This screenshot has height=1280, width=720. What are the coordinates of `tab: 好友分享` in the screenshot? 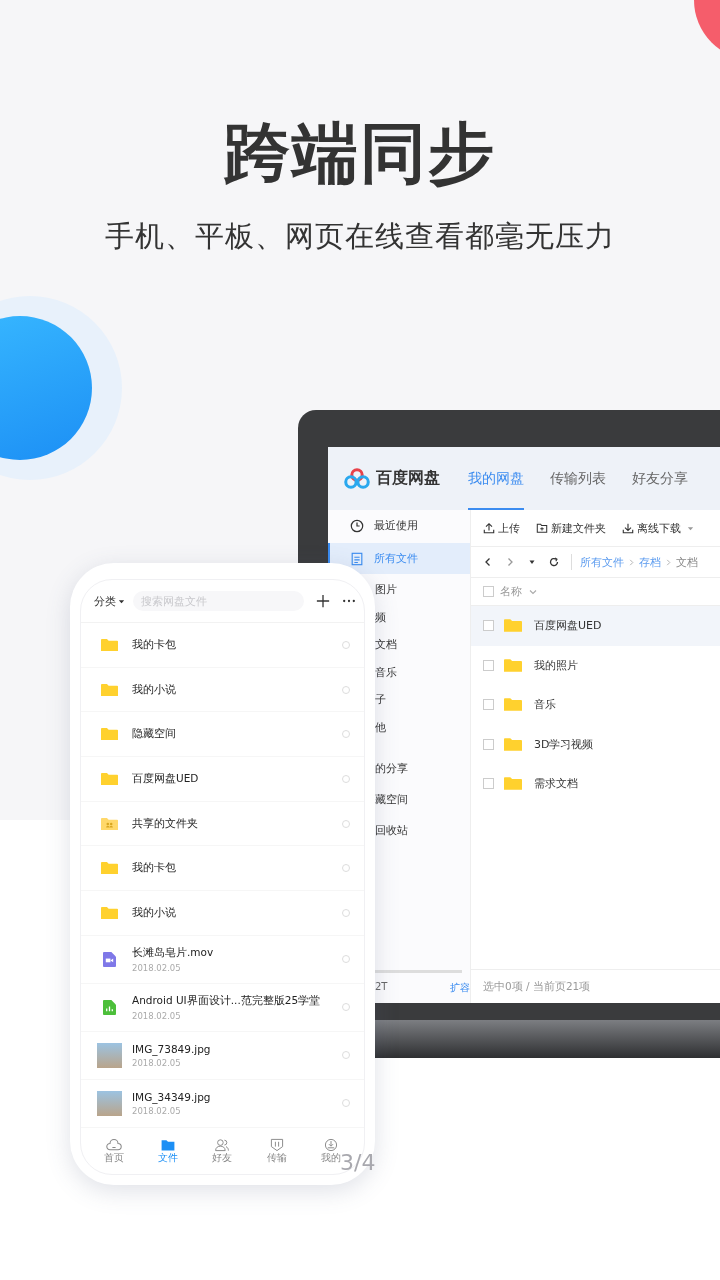 It's located at (660, 478).